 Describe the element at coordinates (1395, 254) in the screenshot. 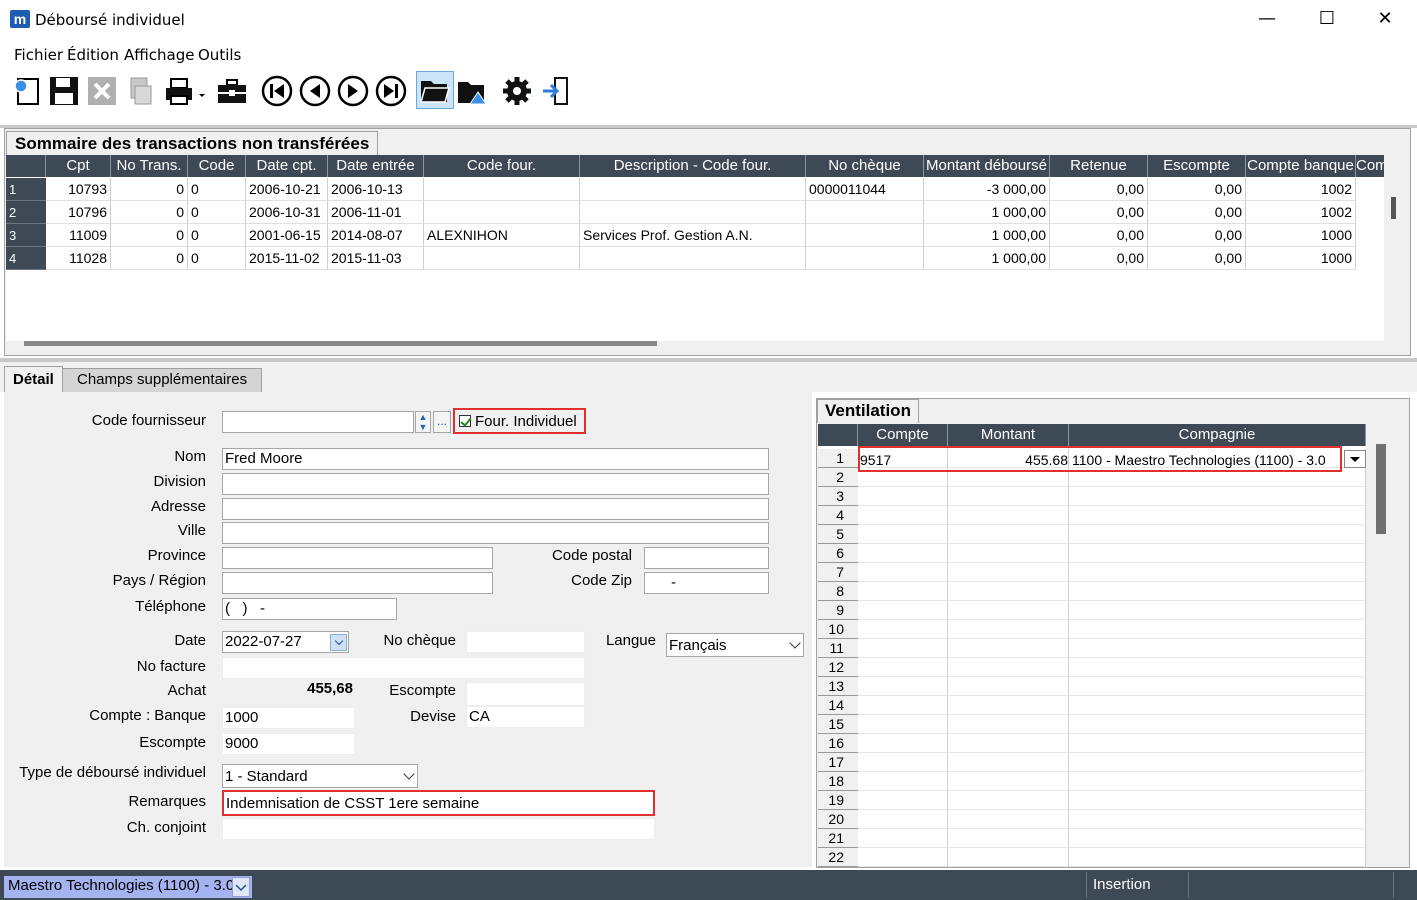

I see `summary-vertical-scrollbar` at that location.